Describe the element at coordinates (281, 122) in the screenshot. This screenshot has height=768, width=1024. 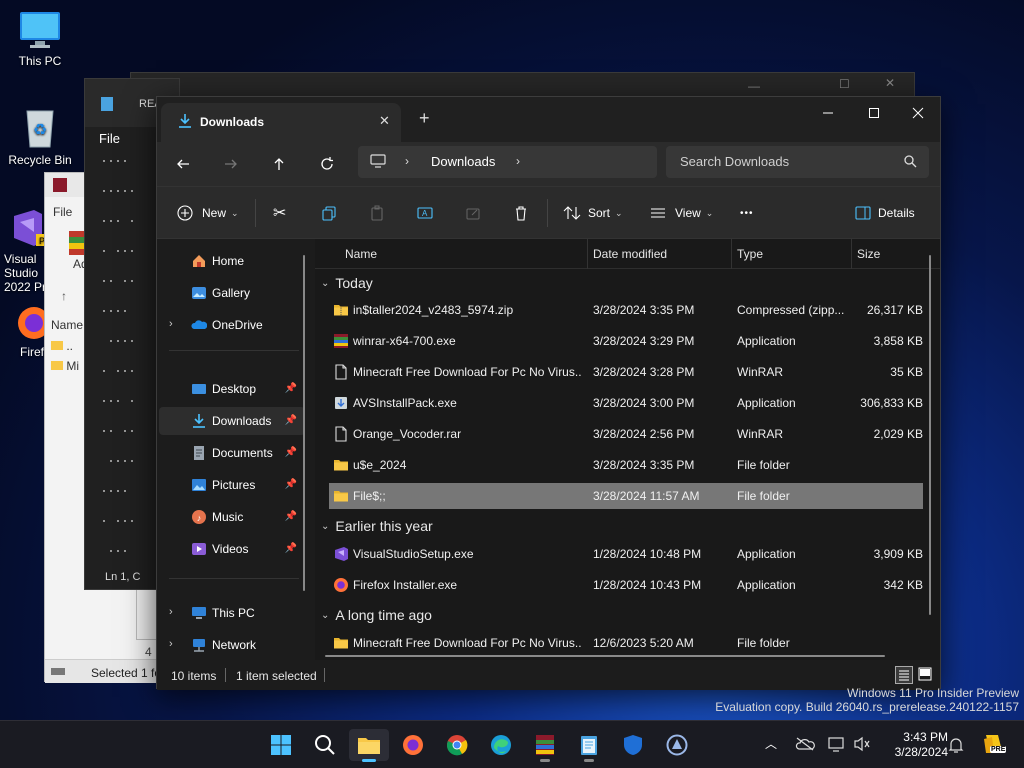
I see `tab-downloads: Downloads ✕` at that location.